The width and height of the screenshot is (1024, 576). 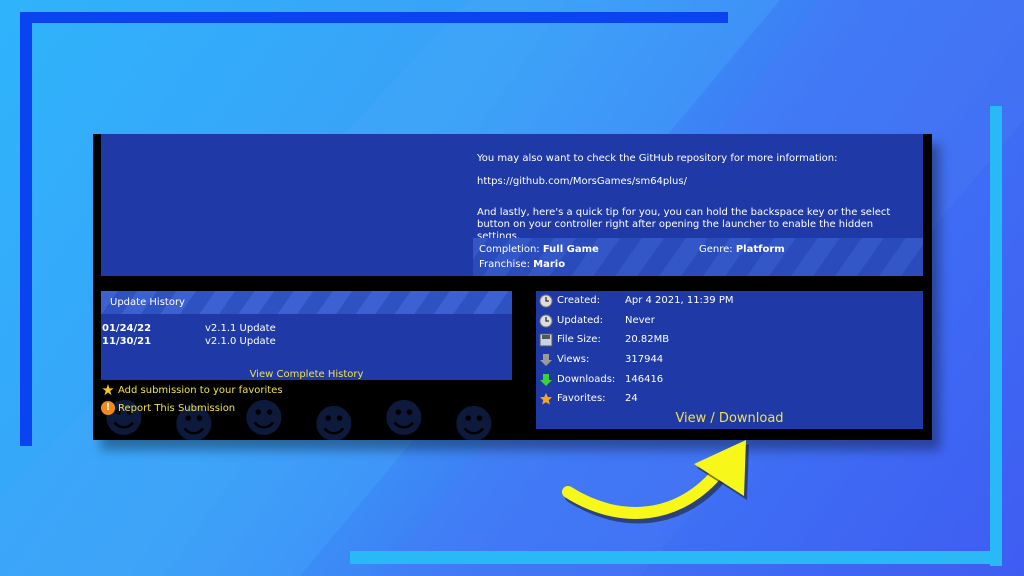 I want to click on update-history-title: Update History, so click(x=147, y=302).